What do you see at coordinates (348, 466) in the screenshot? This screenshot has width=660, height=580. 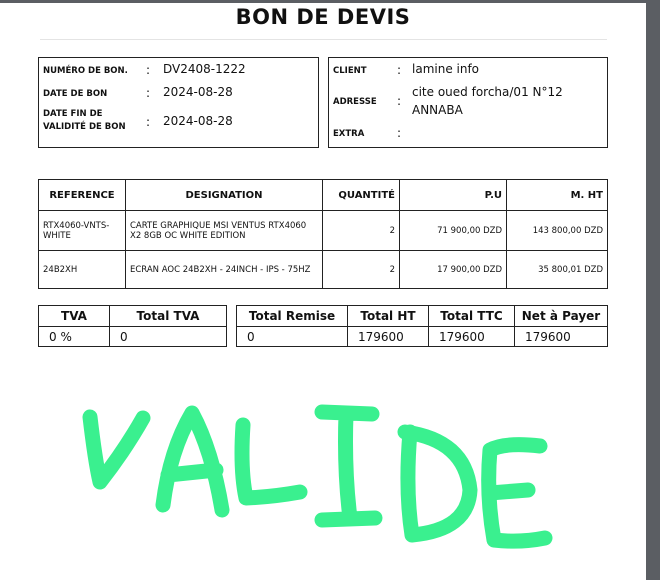 I see `stamp-letter-i` at bounding box center [348, 466].